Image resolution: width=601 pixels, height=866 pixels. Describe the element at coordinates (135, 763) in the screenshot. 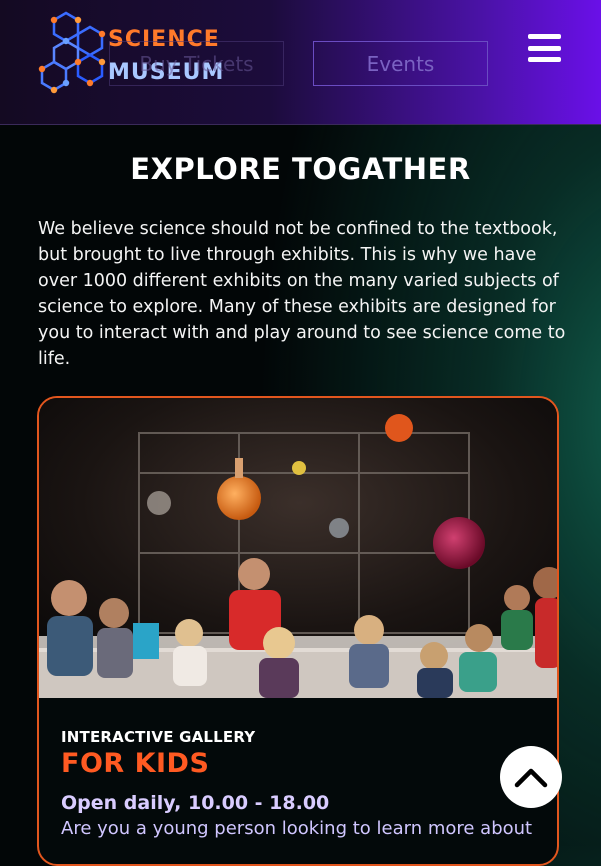

I see `card-title: FOR KIDS` at that location.